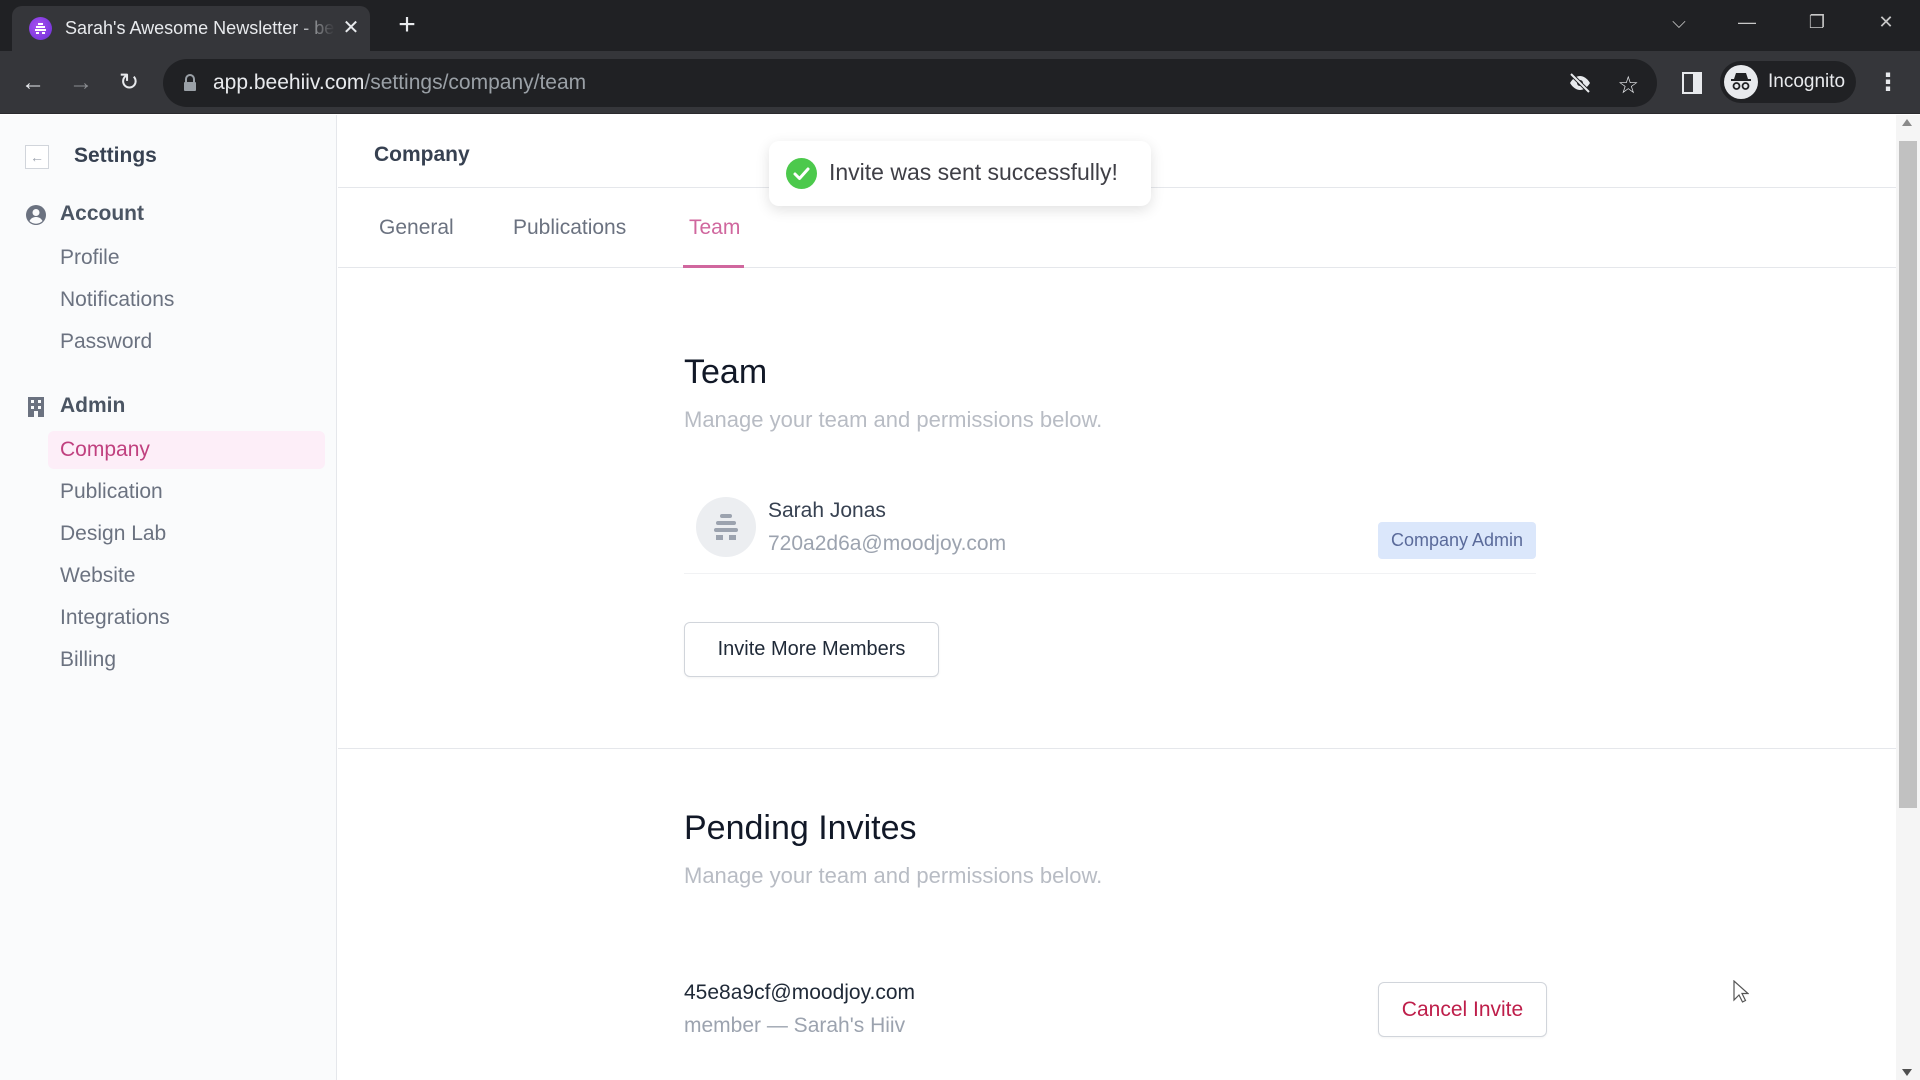 This screenshot has width=1920, height=1080. What do you see at coordinates (1117, 748) in the screenshot?
I see `section-divider` at bounding box center [1117, 748].